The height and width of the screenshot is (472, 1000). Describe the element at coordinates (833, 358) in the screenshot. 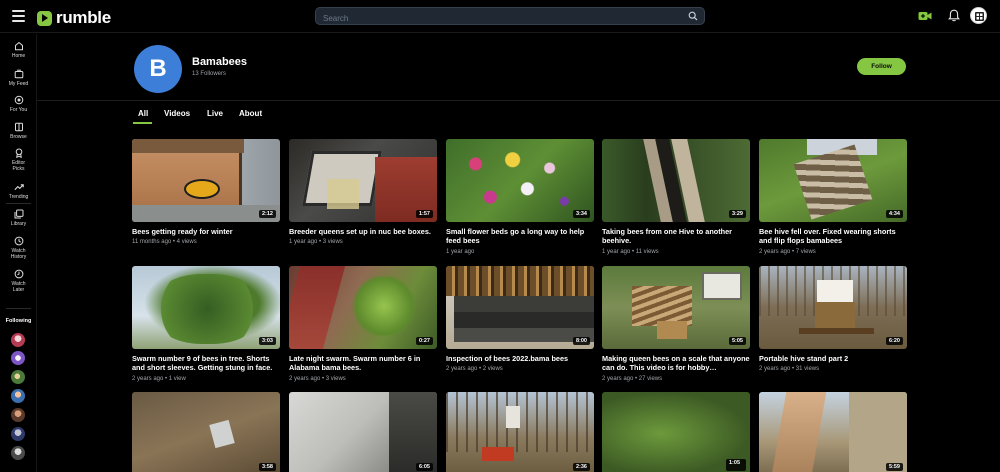

I see `video-title: Portable hive stand part 2` at that location.